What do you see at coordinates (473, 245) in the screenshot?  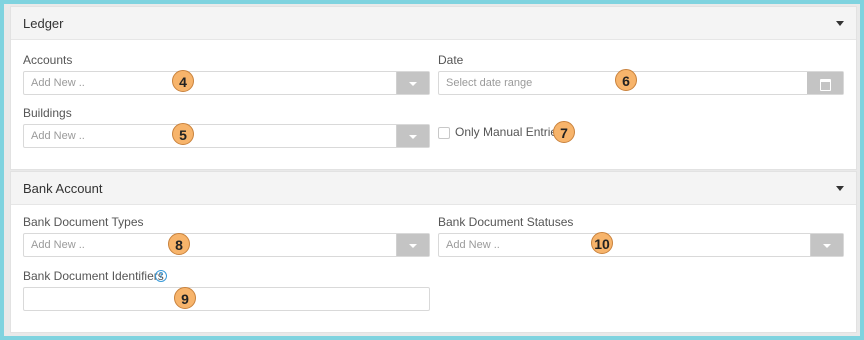 I see `doc-statuses-placeholder: Add New ..` at bounding box center [473, 245].